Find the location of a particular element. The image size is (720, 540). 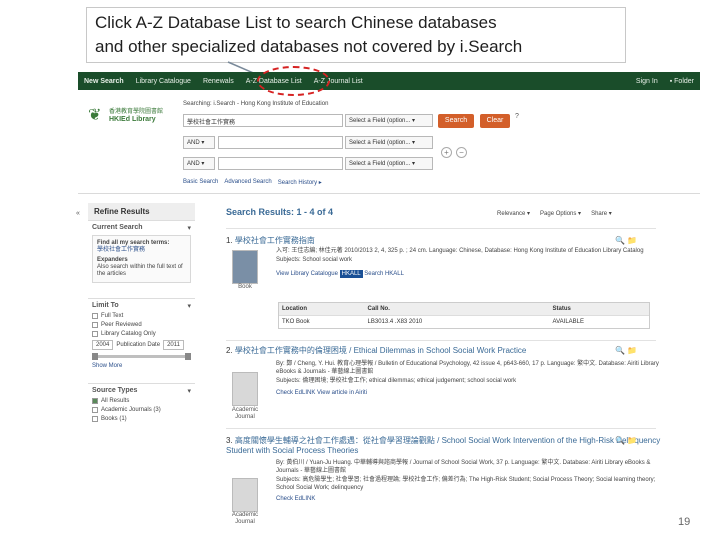

record-subjects: Subjects: School social work is located at coordinates (314, 260).